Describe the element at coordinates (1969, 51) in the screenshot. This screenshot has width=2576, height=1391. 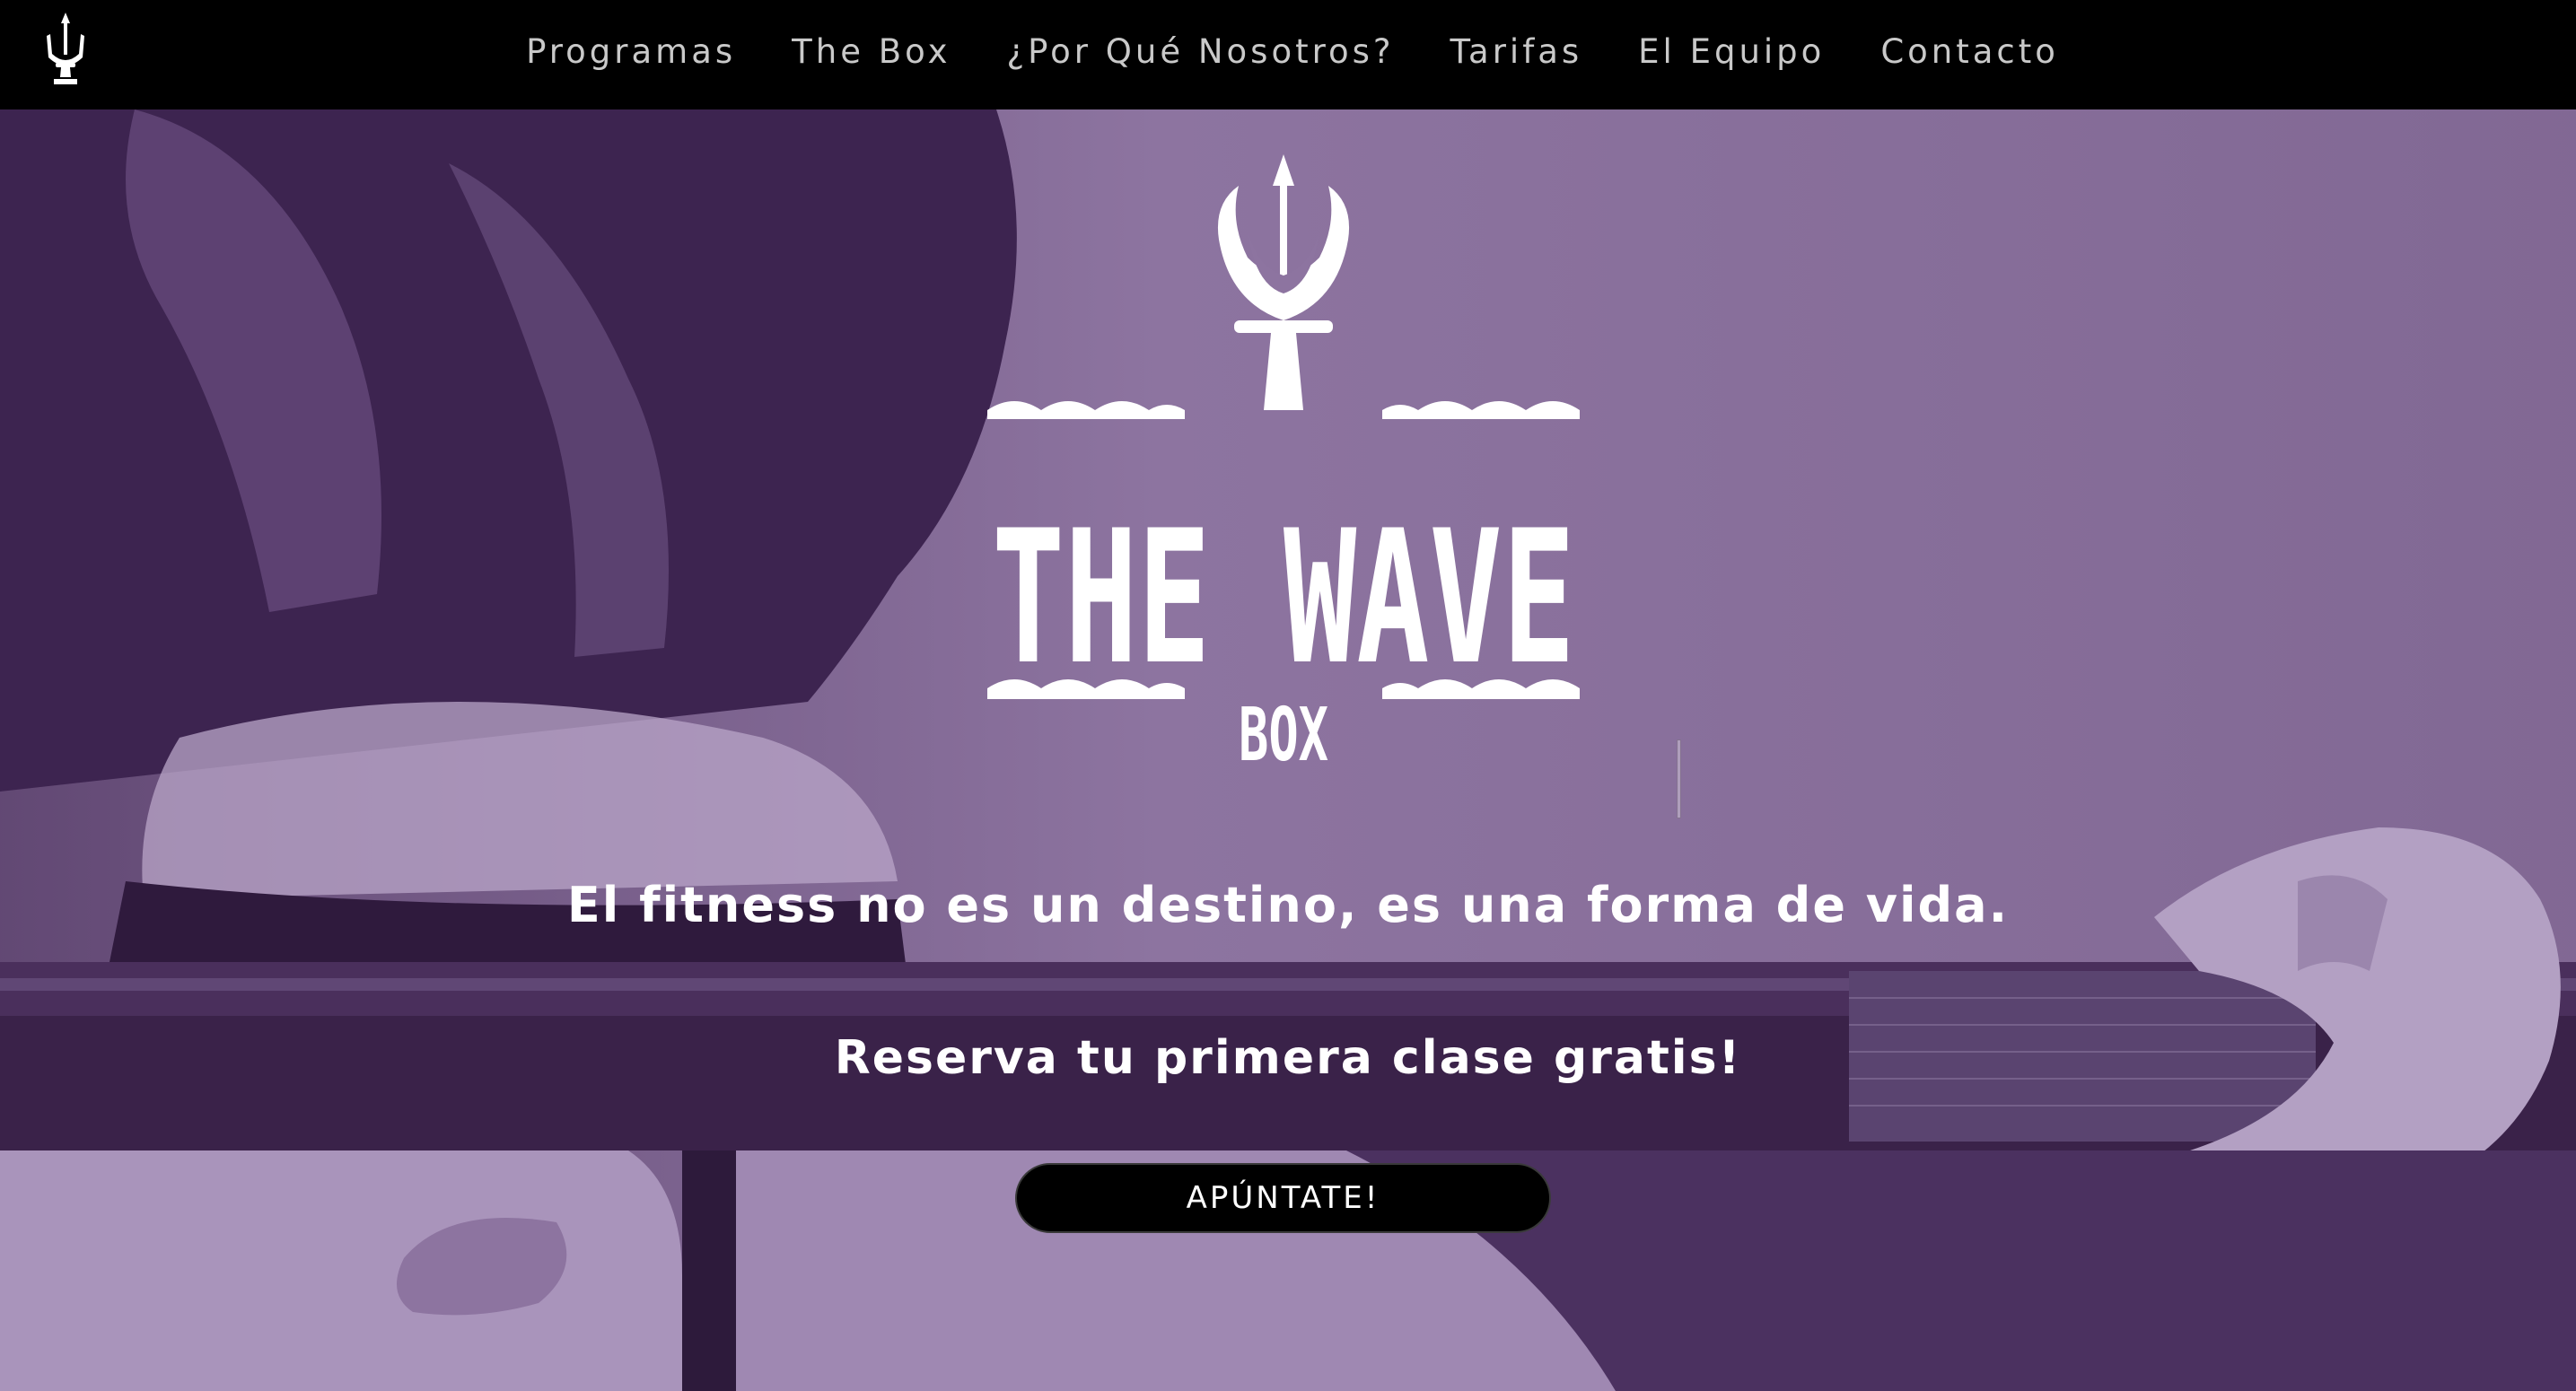
I see `nav-item-contacto: Contacto` at that location.